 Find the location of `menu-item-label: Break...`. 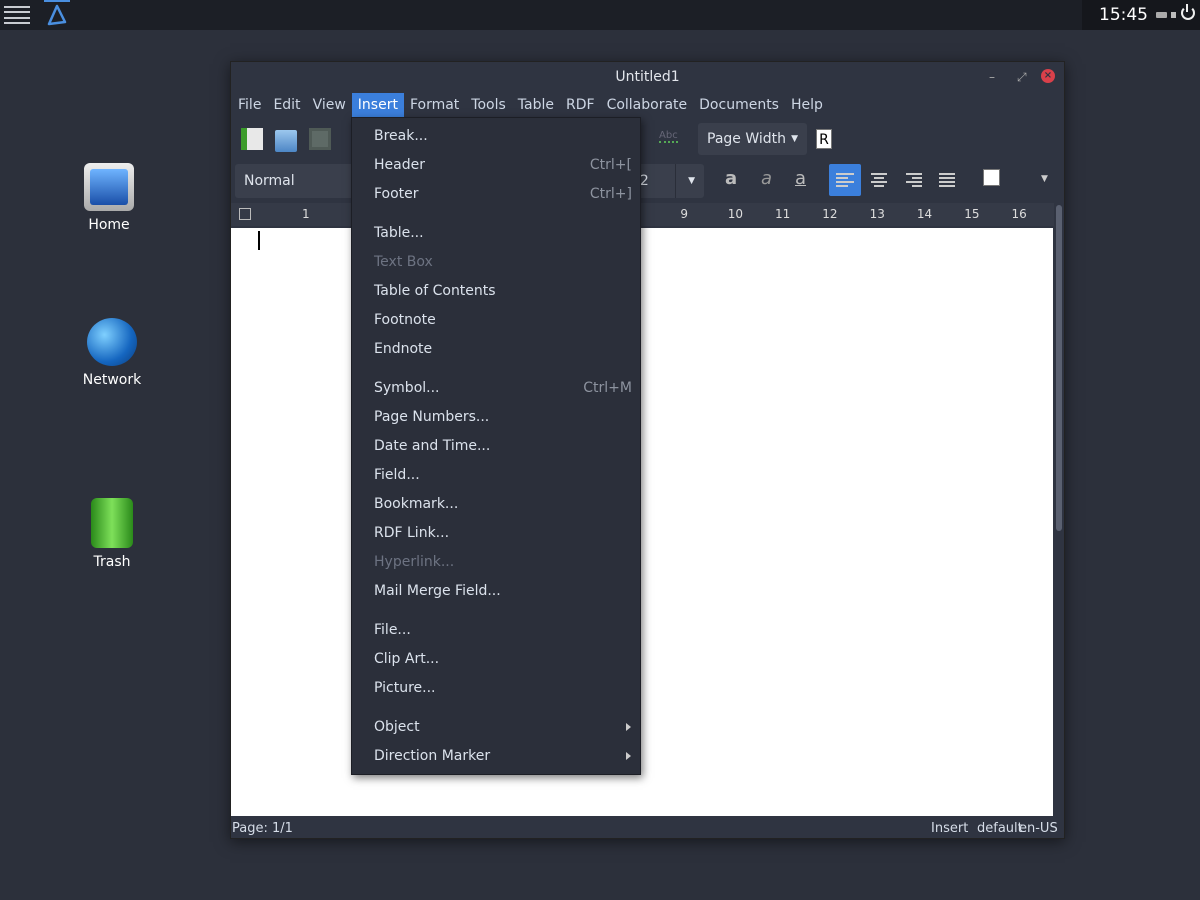

menu-item-label: Break... is located at coordinates (401, 136).